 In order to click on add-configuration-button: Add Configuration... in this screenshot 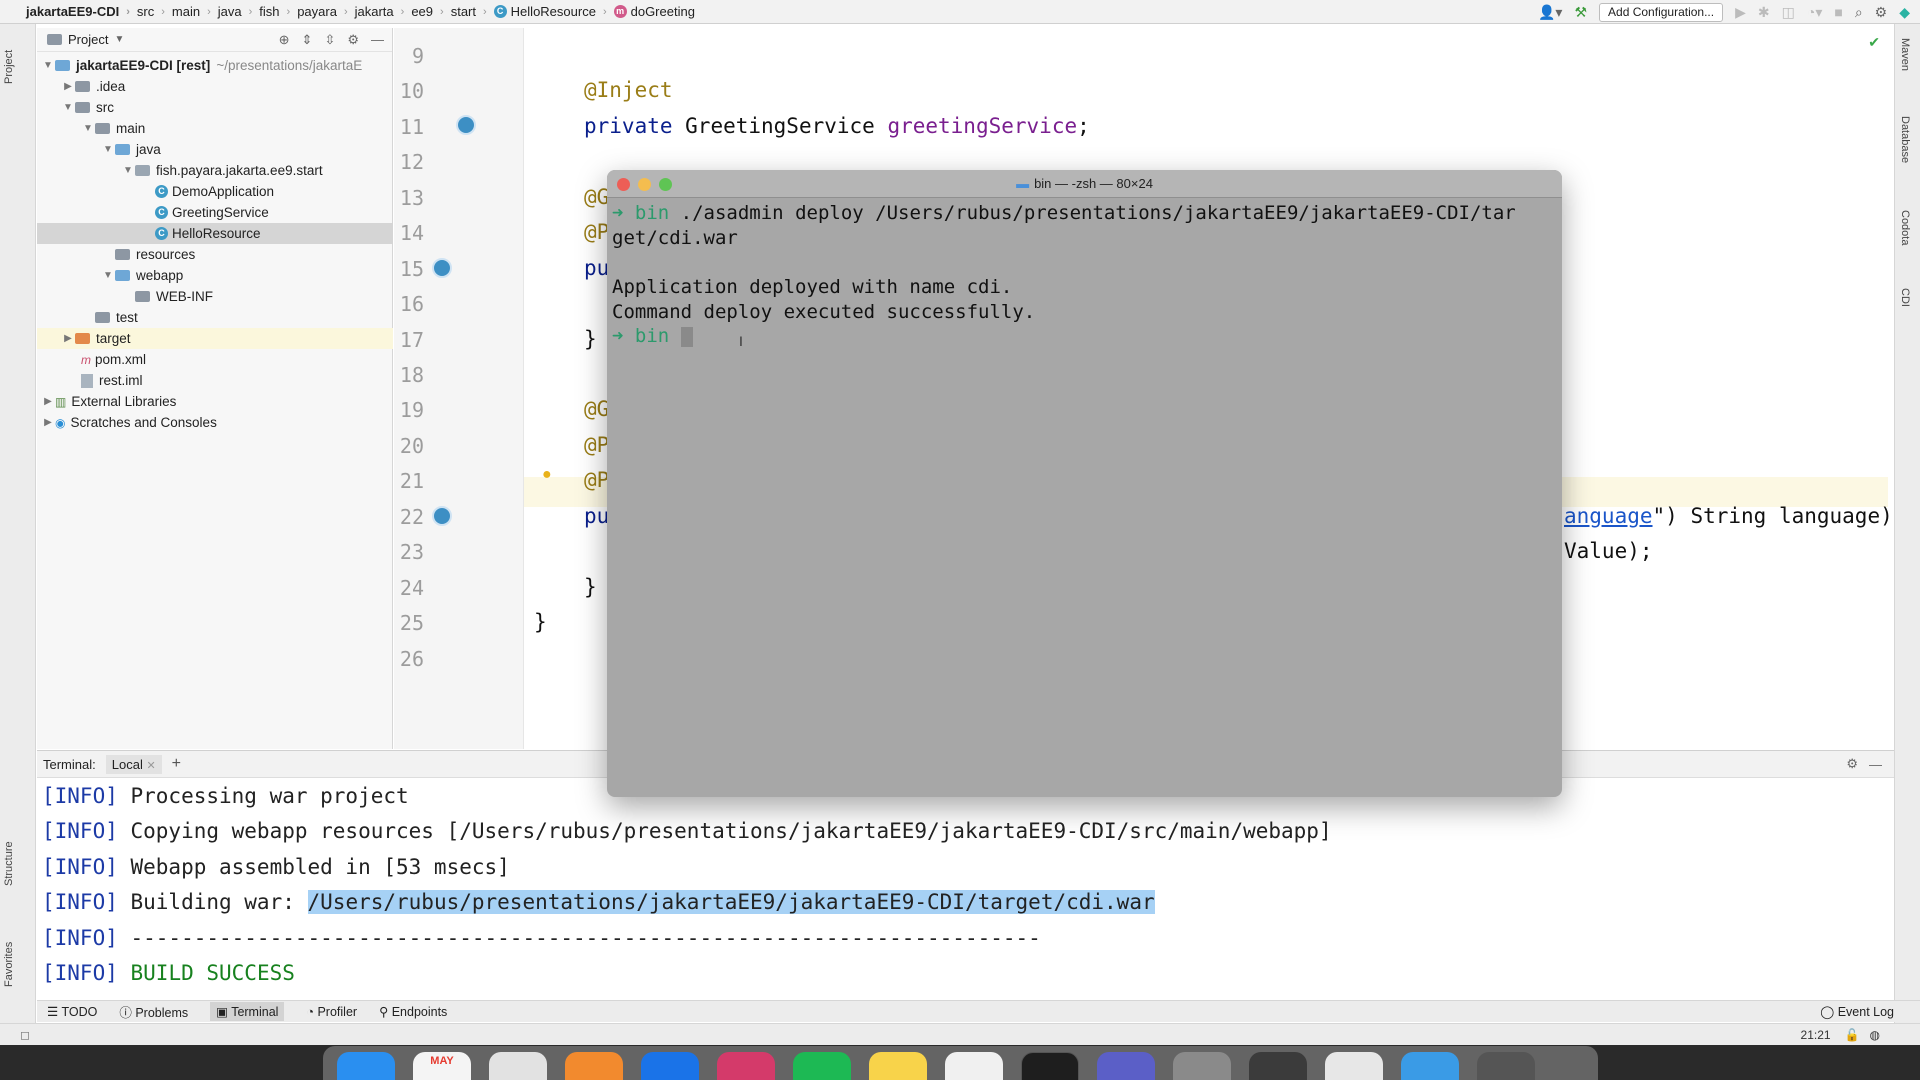, I will do `click(1661, 12)`.